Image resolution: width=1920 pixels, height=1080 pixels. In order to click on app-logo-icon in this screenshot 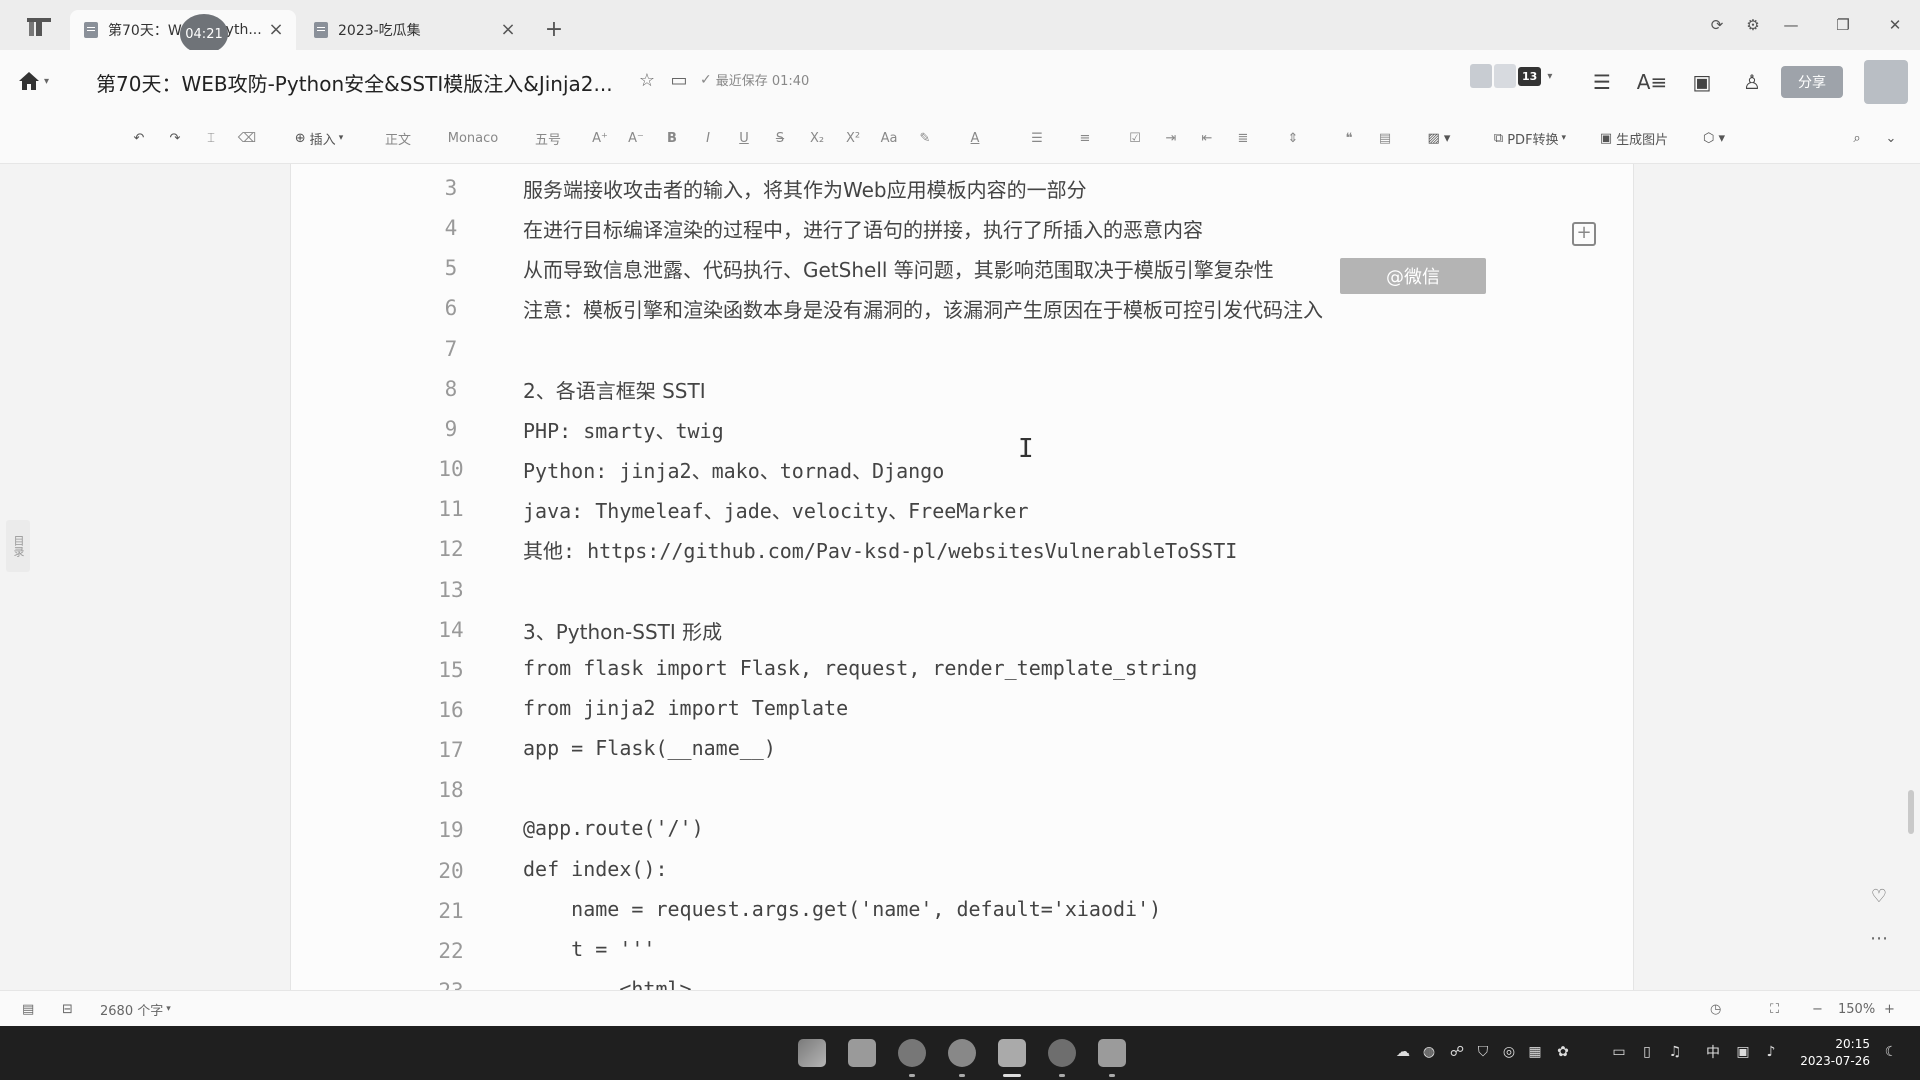, I will do `click(39, 26)`.